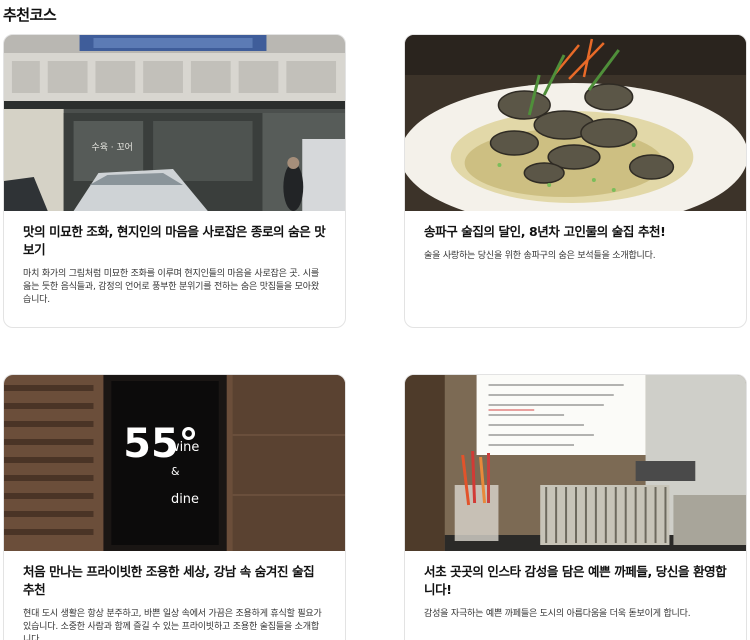 The image size is (750, 640). Describe the element at coordinates (111, 147) in the screenshot. I see `storefront-sign-text: 수육 · 꼬어` at that location.